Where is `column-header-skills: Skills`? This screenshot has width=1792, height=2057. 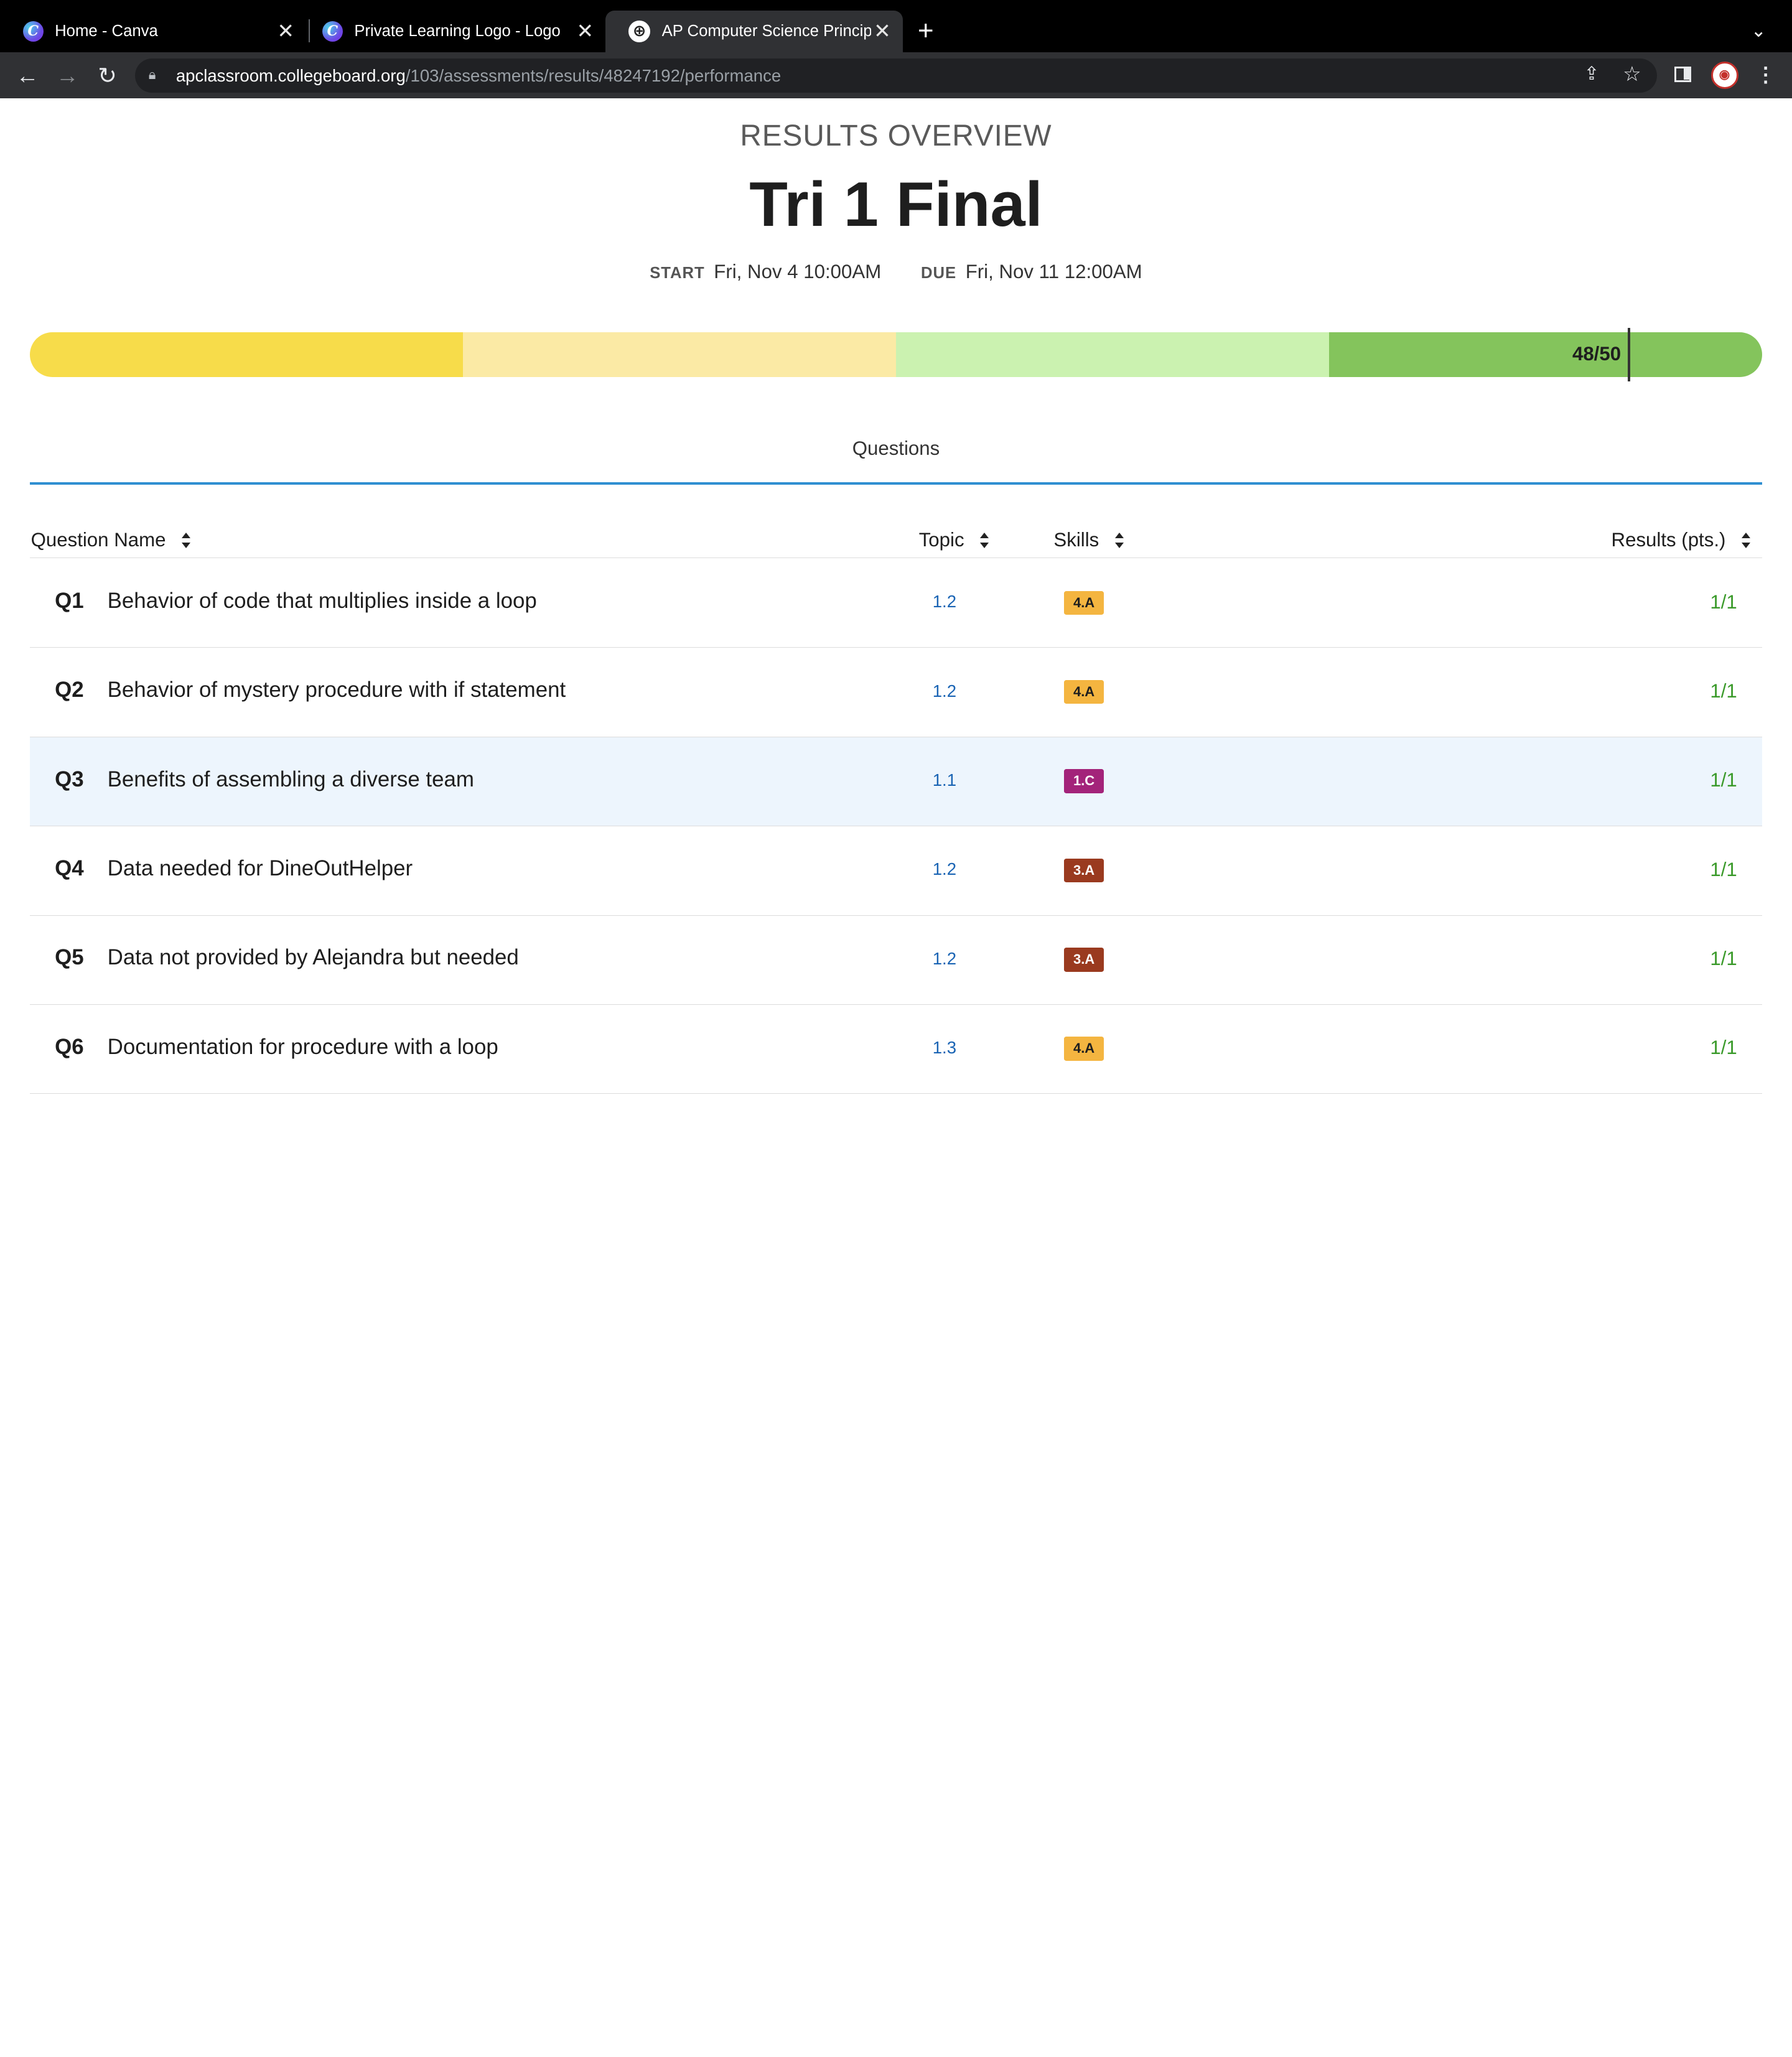 column-header-skills: Skills is located at coordinates (1088, 540).